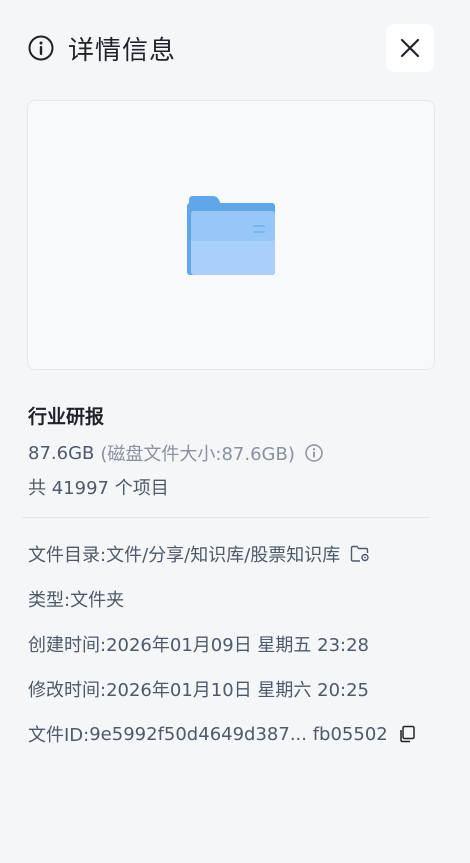 The image size is (470, 863). I want to click on file-id-row: 文件ID: 9e5992f50d4649d387... fb05502, so click(222, 734).